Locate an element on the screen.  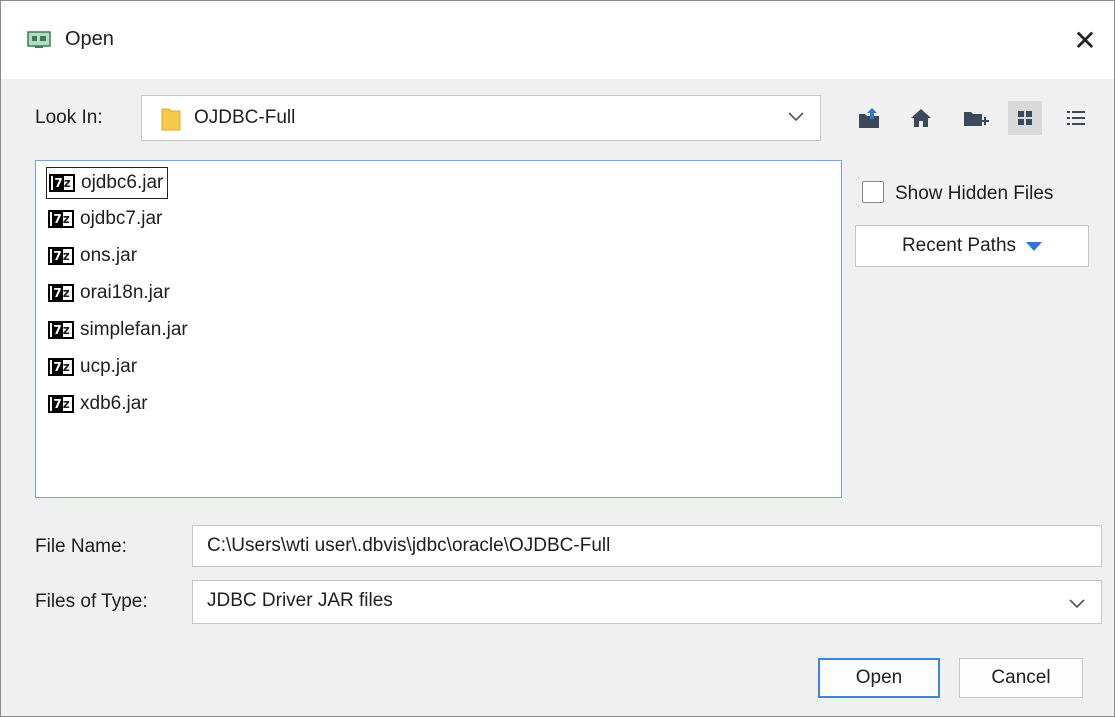
close-button: ✕ is located at coordinates (1085, 40).